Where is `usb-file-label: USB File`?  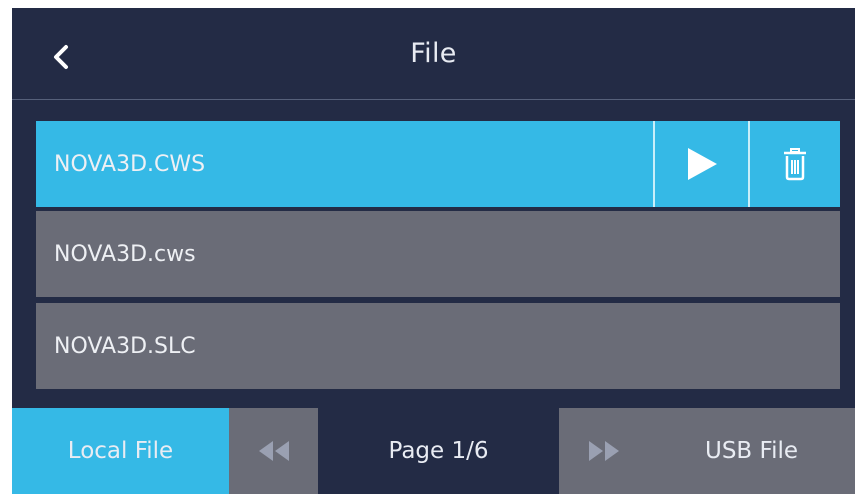 usb-file-label: USB File is located at coordinates (751, 451).